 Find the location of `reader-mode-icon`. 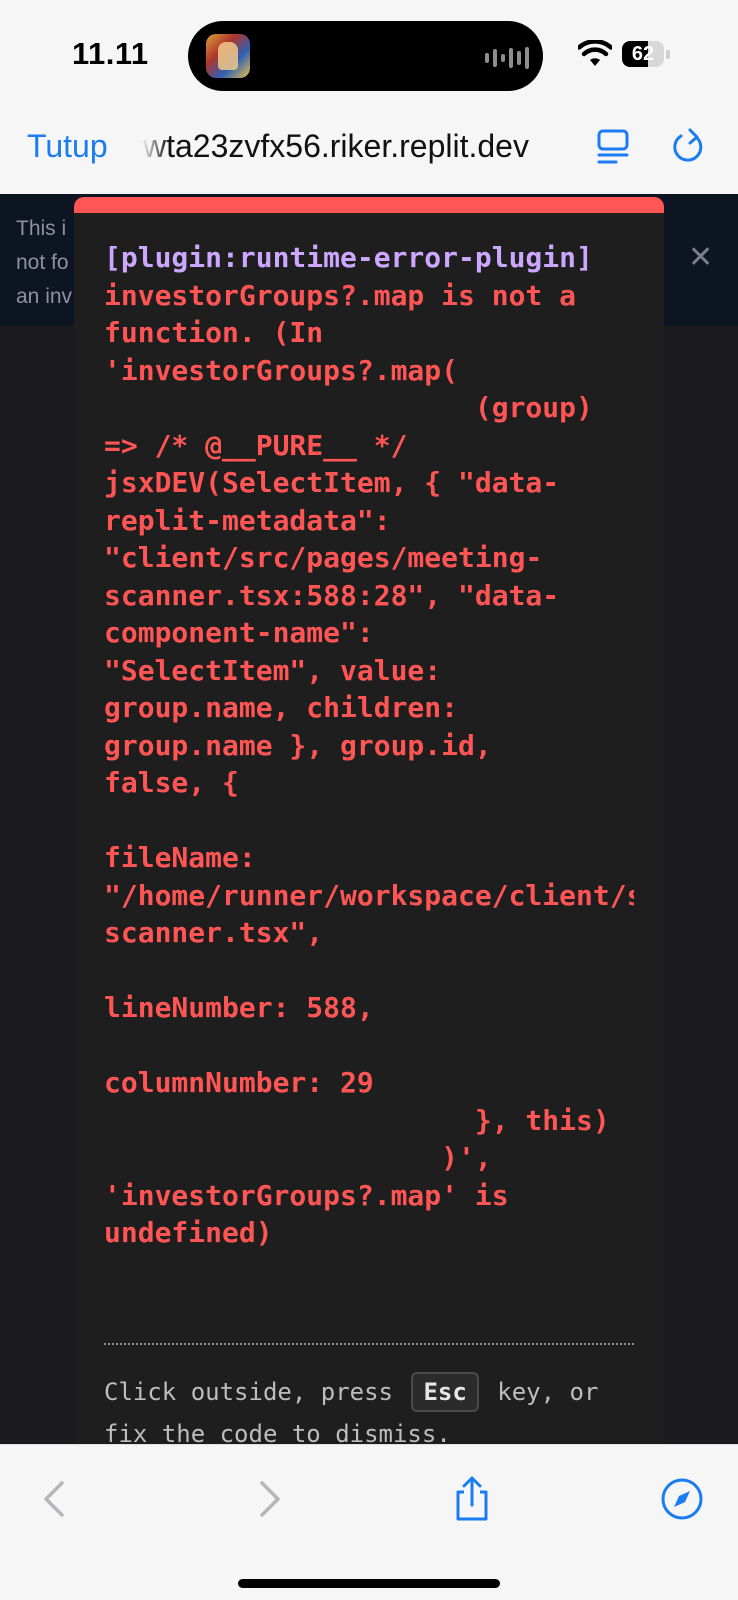

reader-mode-icon is located at coordinates (613, 147).